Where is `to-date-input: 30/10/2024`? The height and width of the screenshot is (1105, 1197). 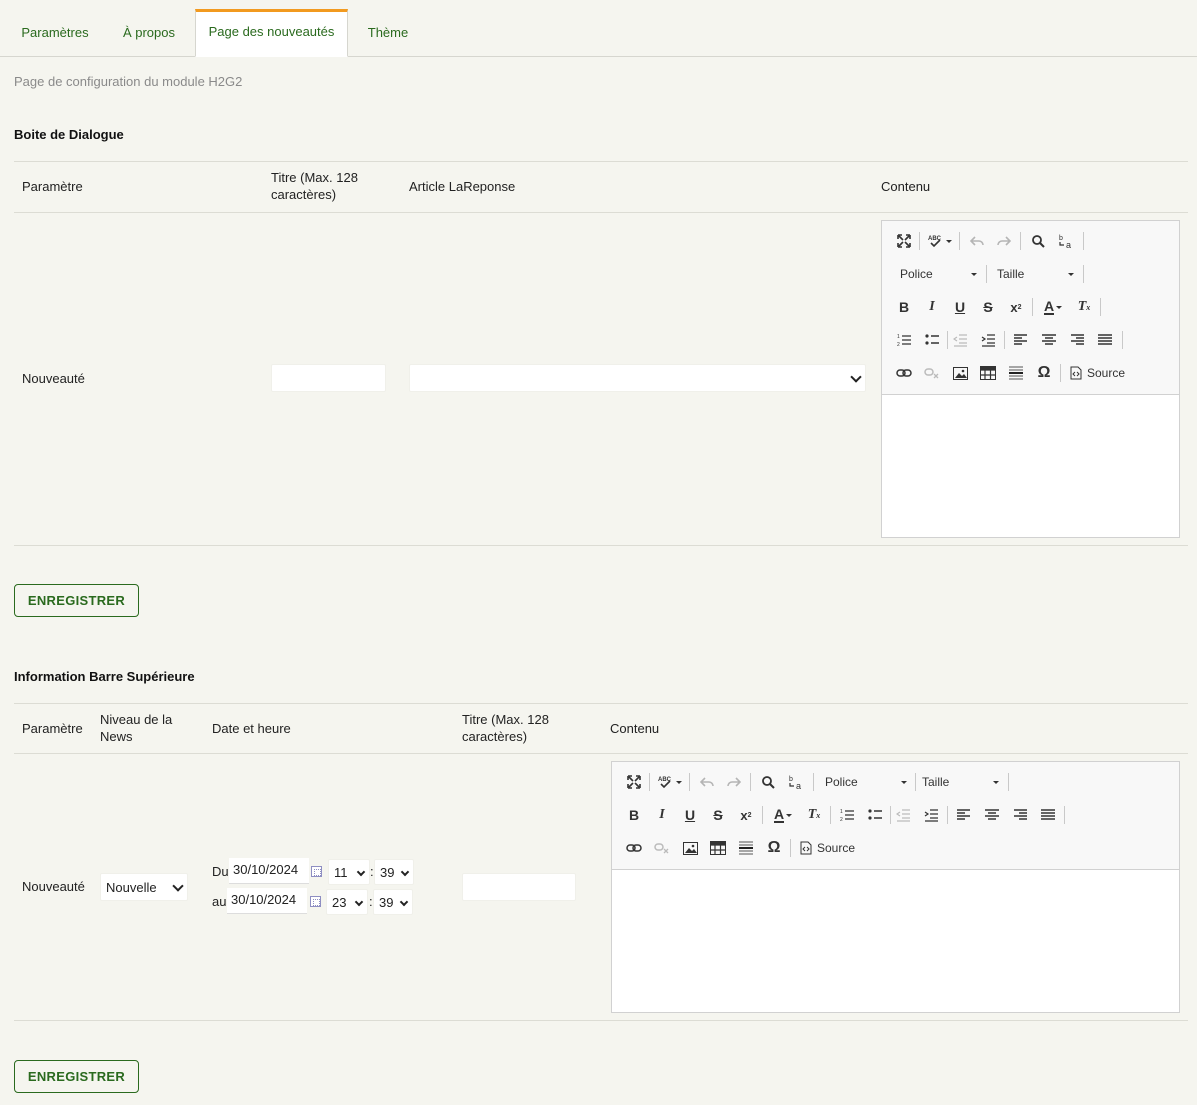 to-date-input: 30/10/2024 is located at coordinates (267, 901).